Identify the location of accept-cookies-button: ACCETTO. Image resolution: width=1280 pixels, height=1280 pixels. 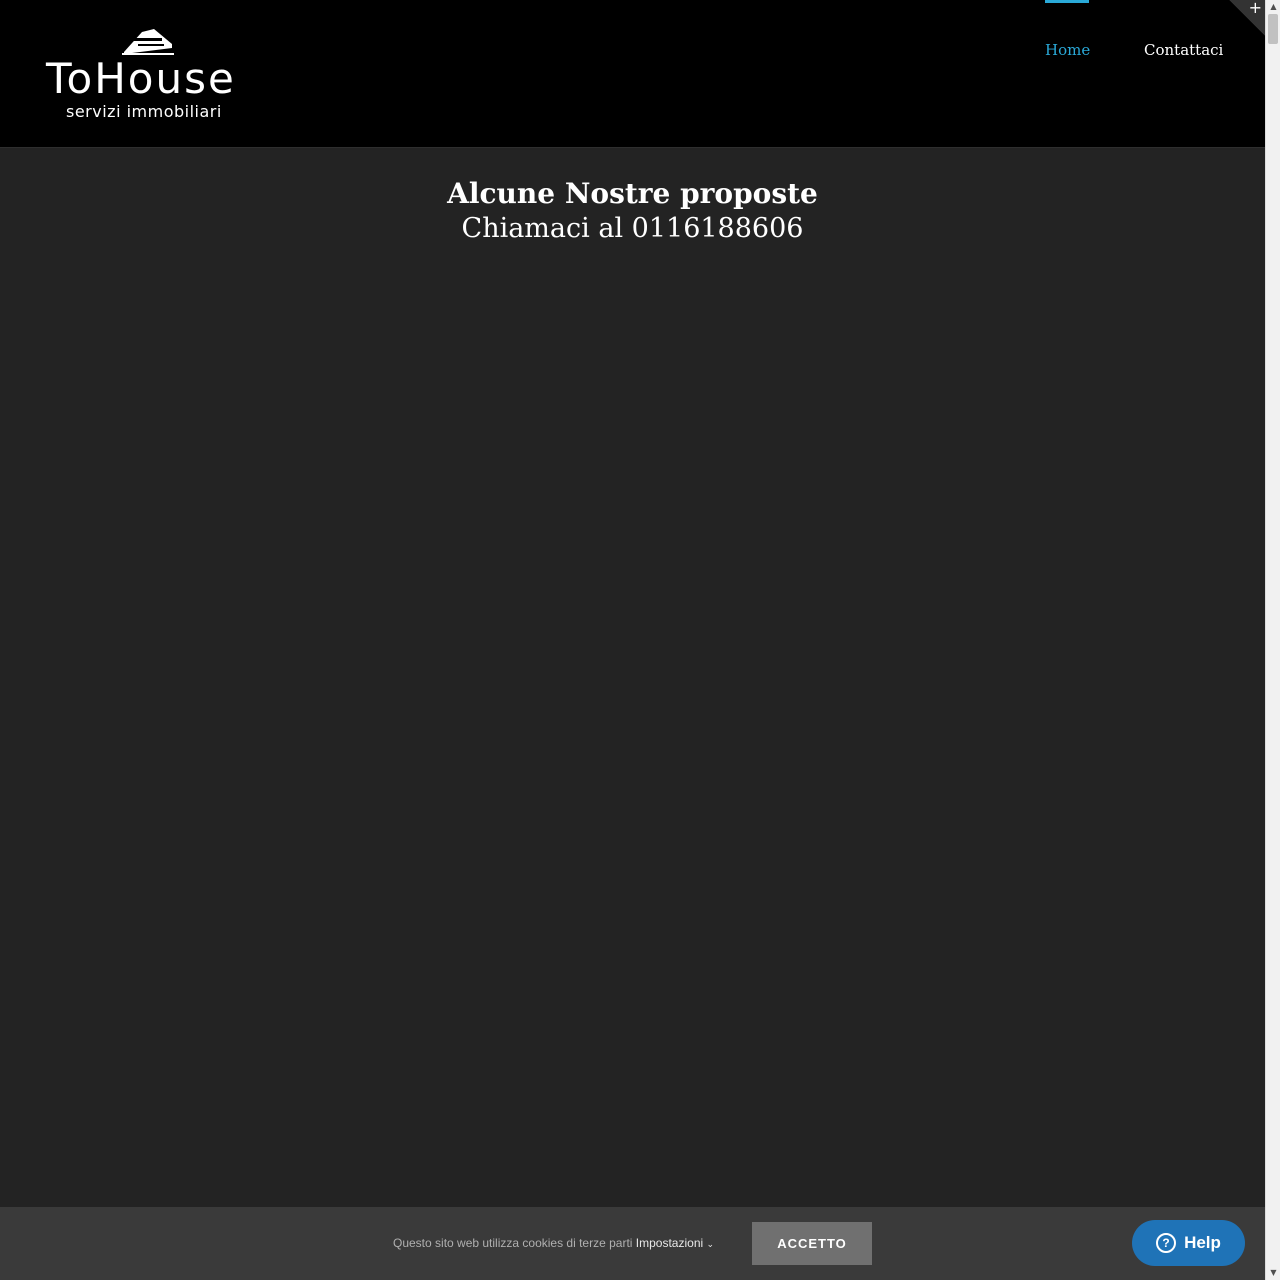
(812, 1243).